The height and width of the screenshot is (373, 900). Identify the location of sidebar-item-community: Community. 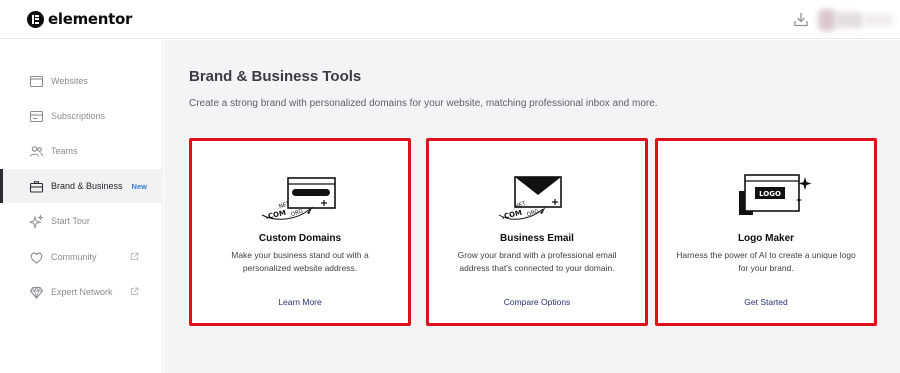
(81, 257).